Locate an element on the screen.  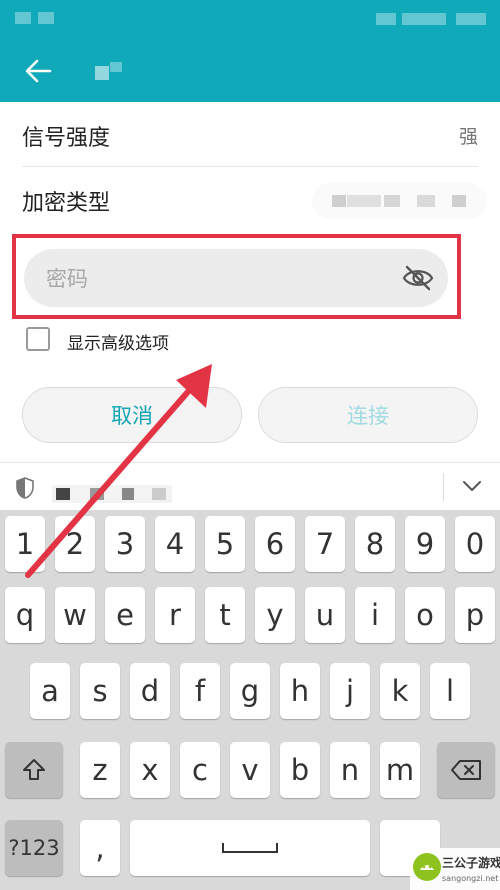
key-h: h is located at coordinates (300, 691).